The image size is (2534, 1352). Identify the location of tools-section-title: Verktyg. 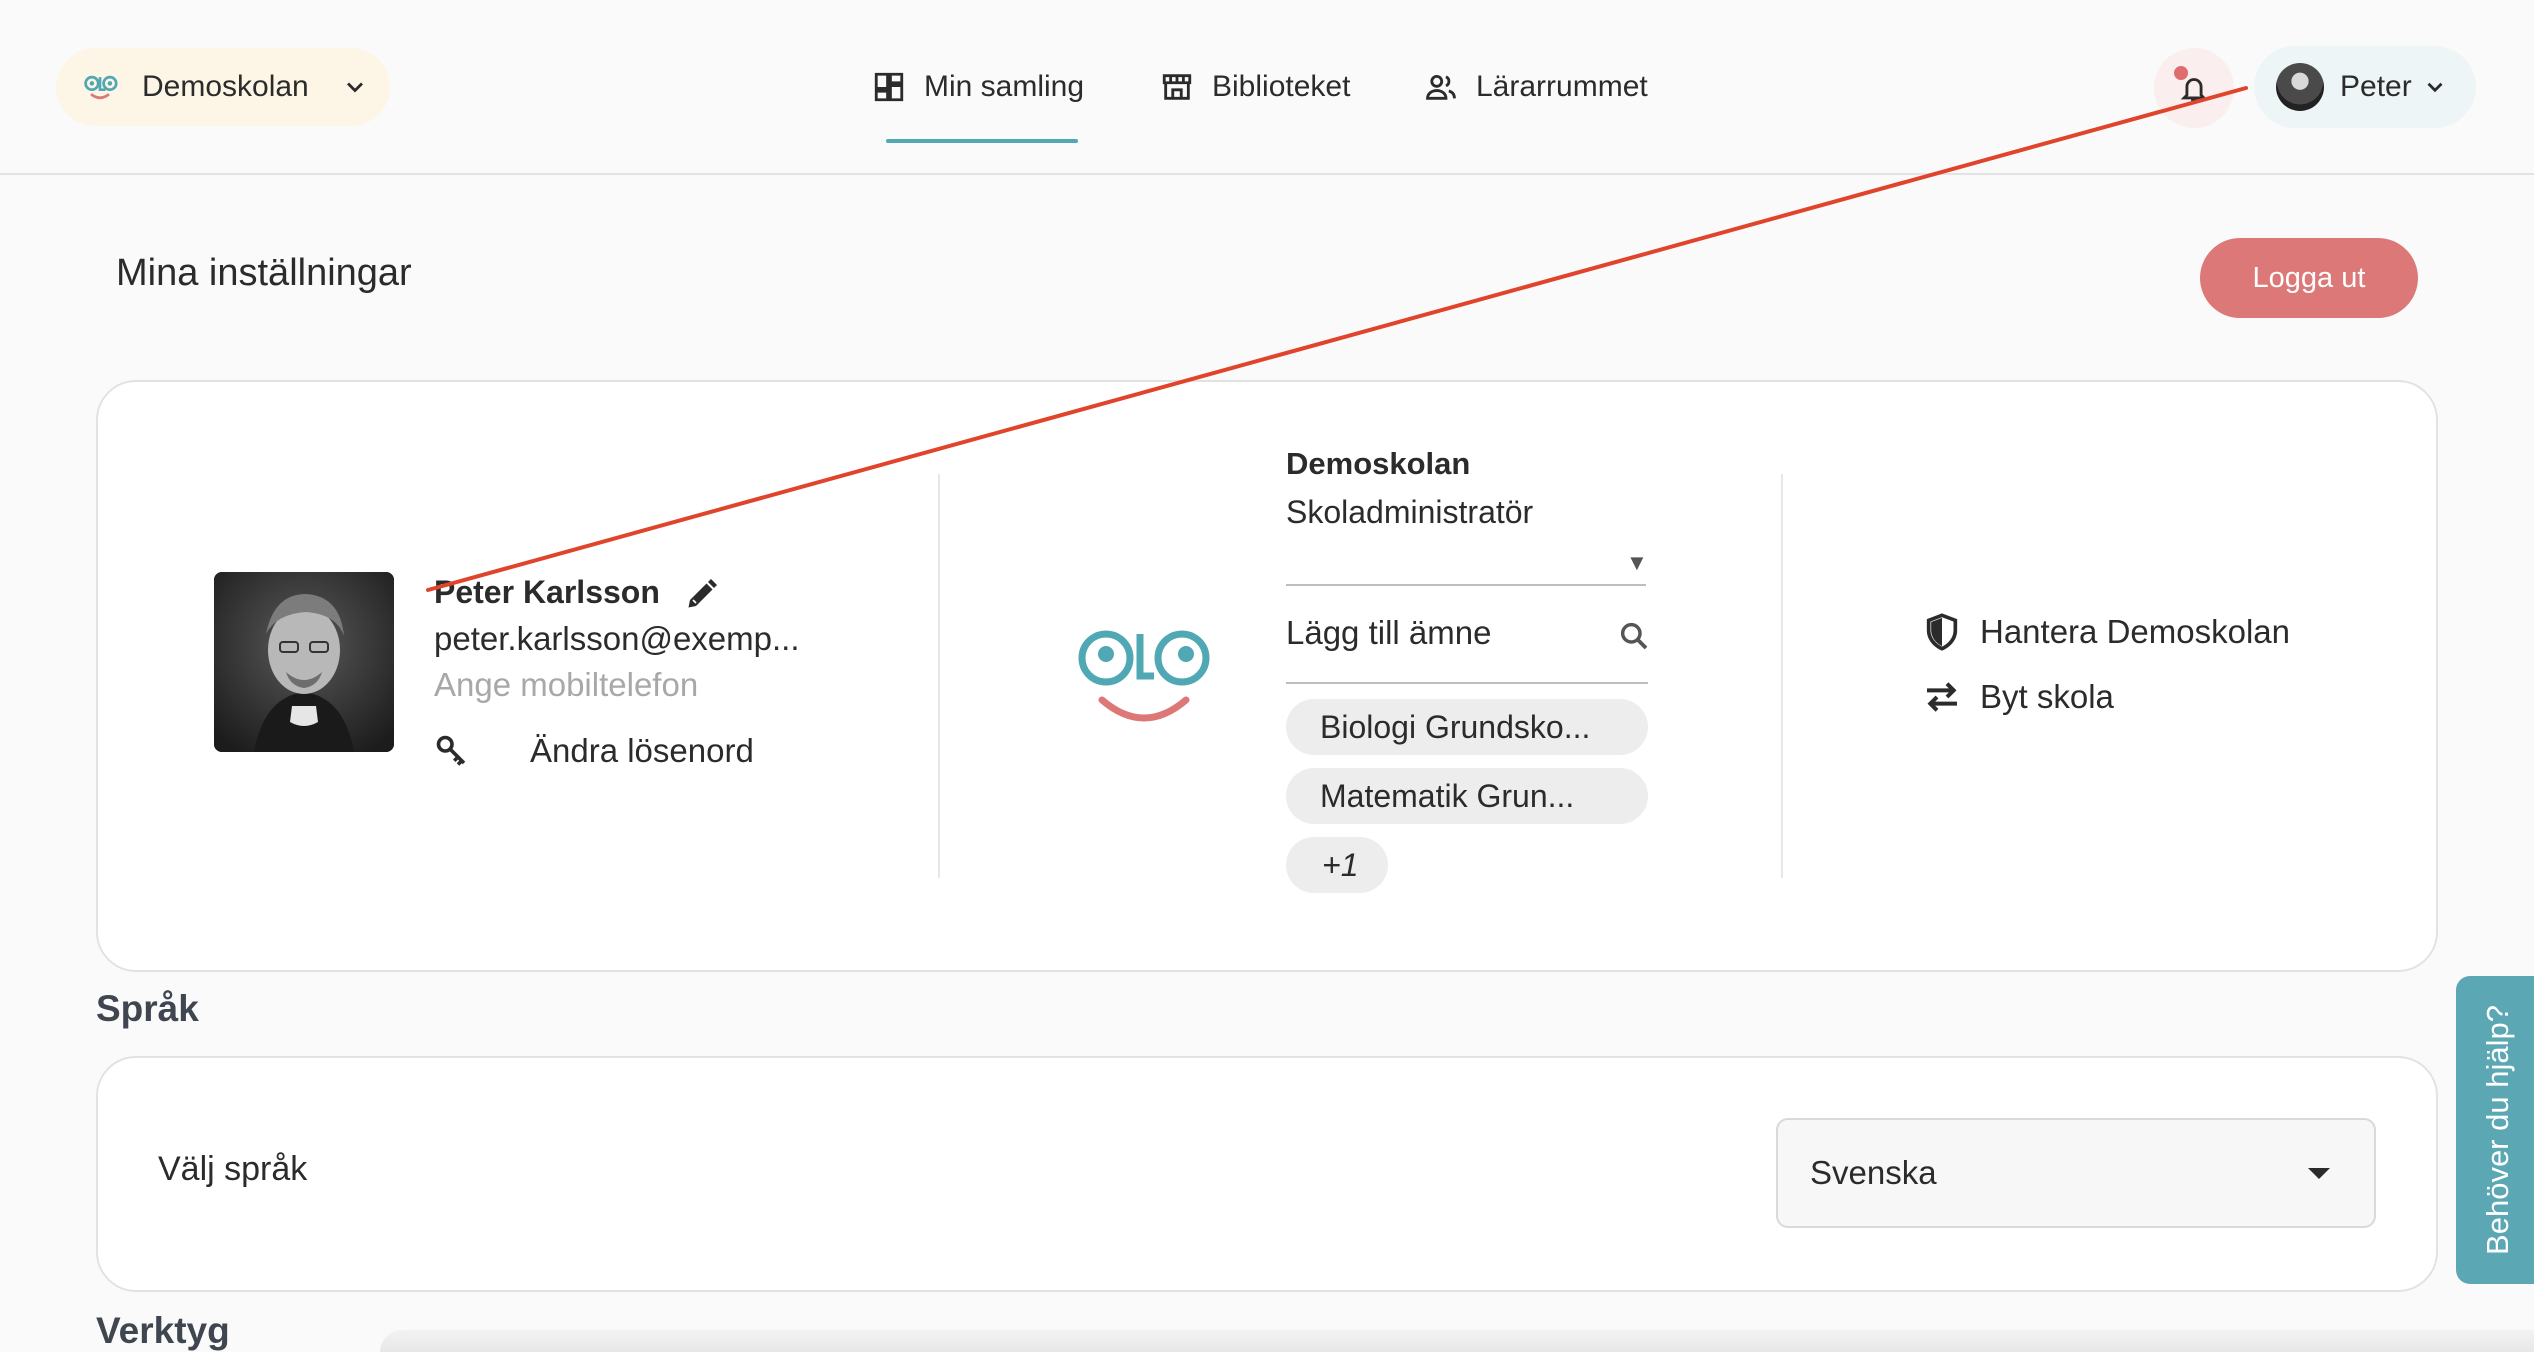
(163, 1330).